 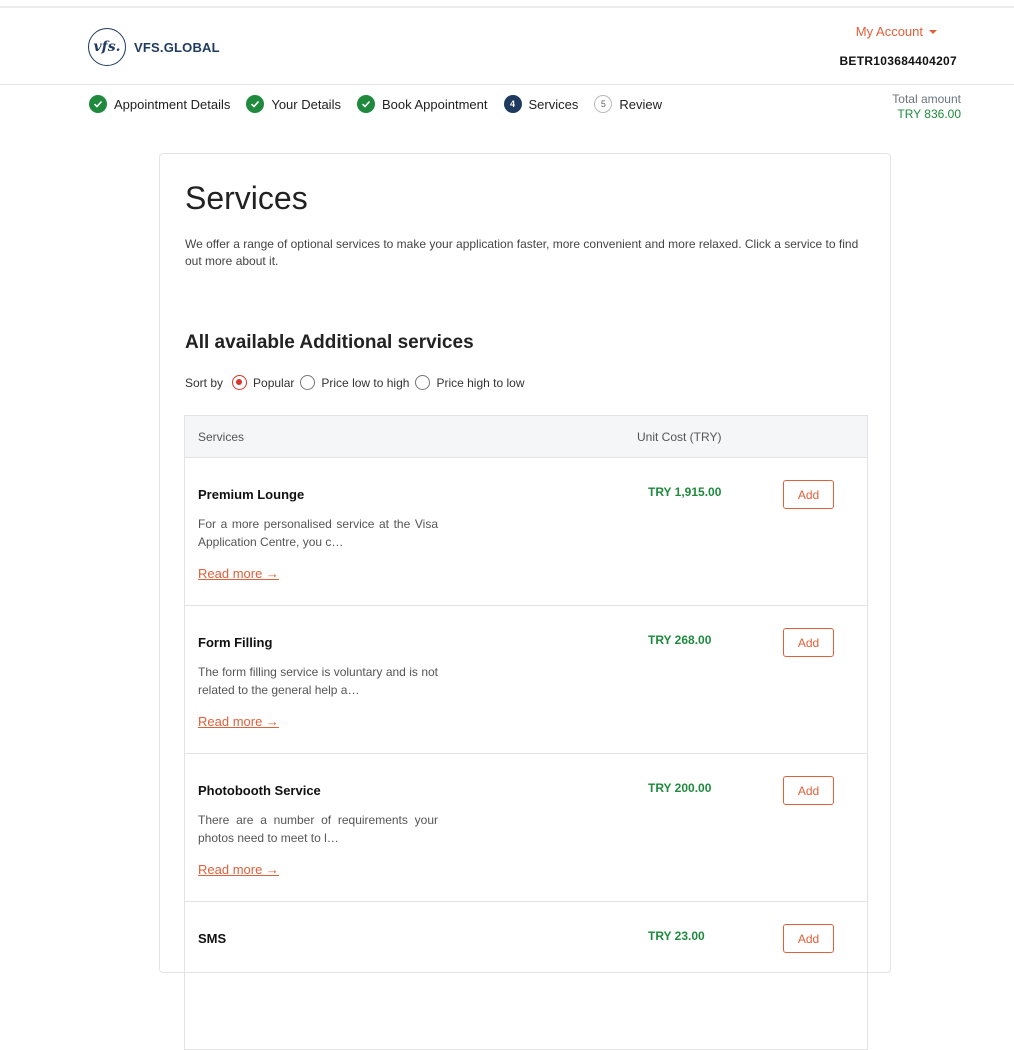 I want to click on reference-number: BETR103684404207, so click(x=898, y=61).